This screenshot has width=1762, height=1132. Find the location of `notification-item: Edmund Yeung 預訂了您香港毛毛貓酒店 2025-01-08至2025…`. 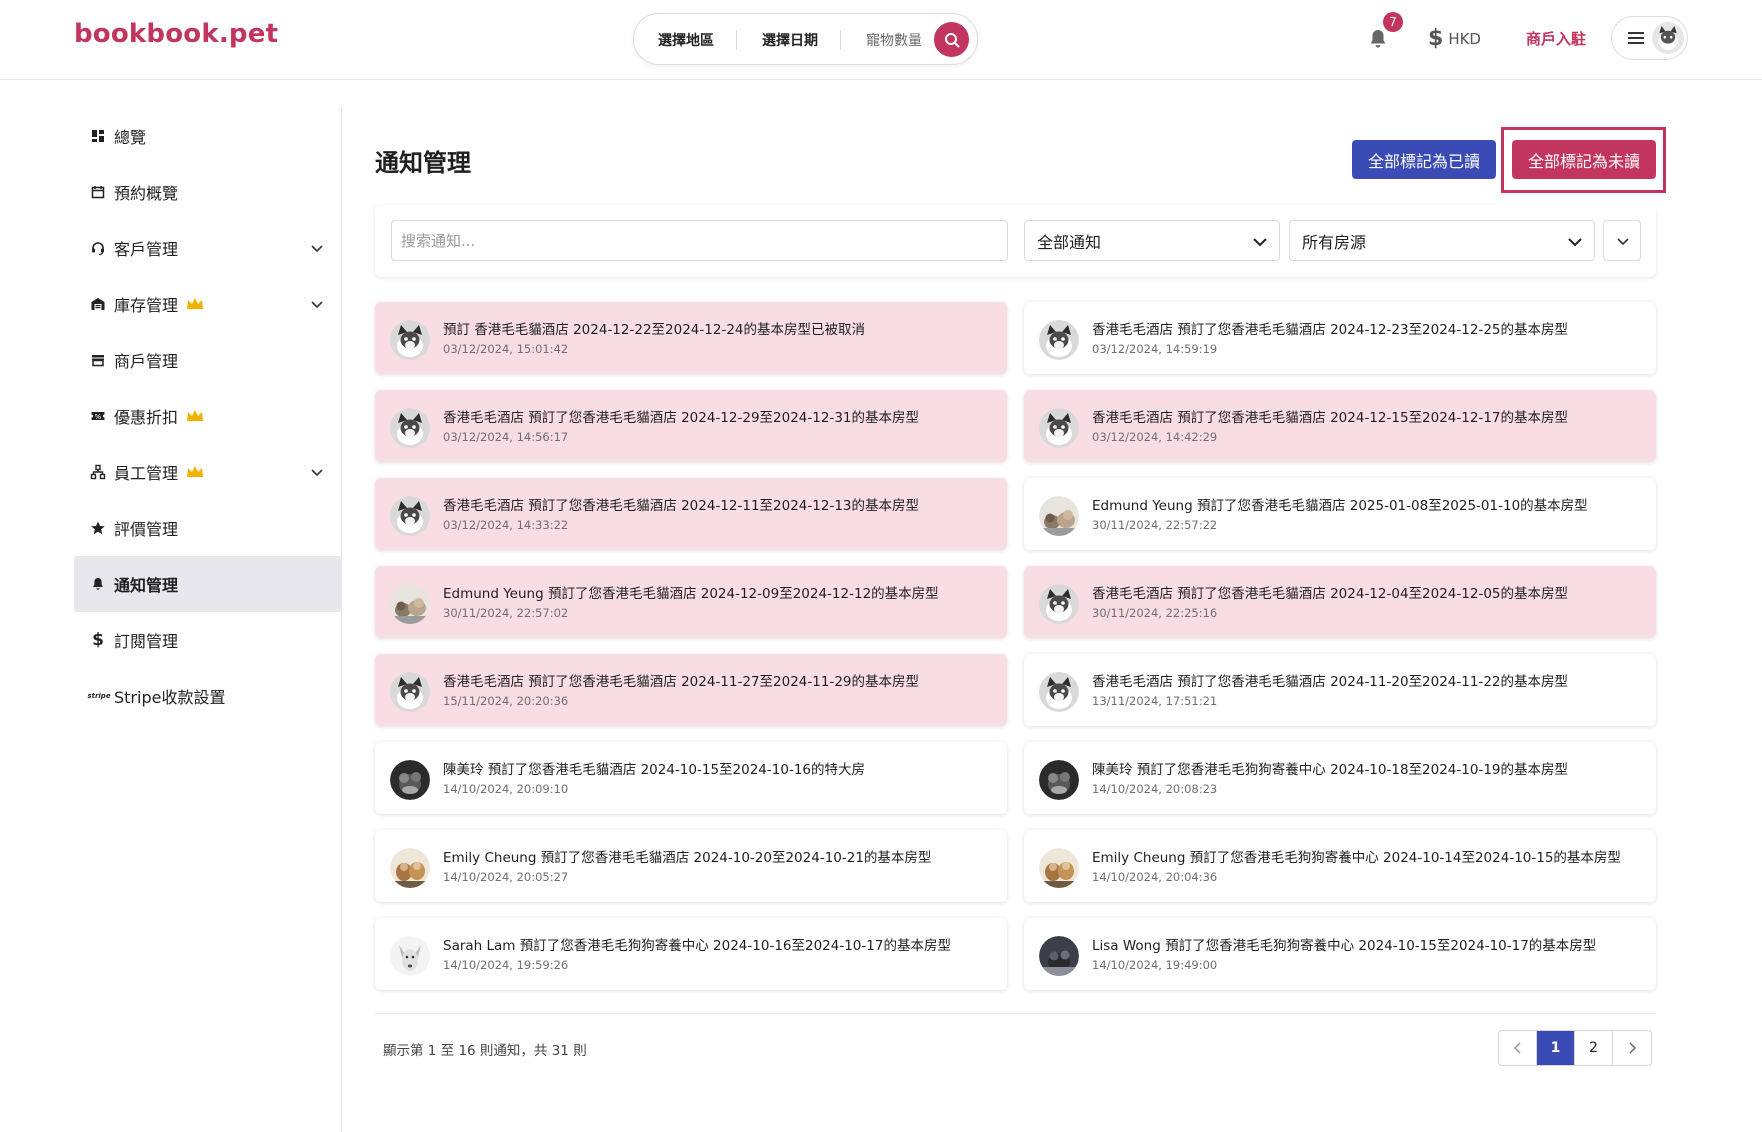

notification-item: Edmund Yeung 預訂了您香港毛毛貓酒店 2025-01-08至2025… is located at coordinates (1340, 514).